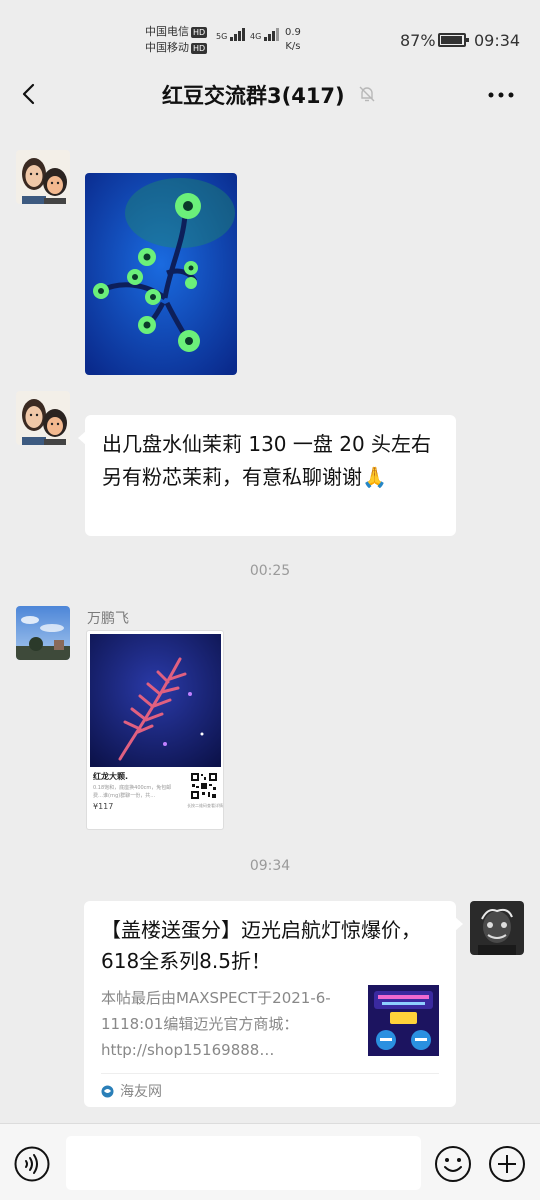 Image resolution: width=540 pixels, height=1200 pixels. What do you see at coordinates (167, 47) in the screenshot?
I see `carrier-2: 中国移动` at bounding box center [167, 47].